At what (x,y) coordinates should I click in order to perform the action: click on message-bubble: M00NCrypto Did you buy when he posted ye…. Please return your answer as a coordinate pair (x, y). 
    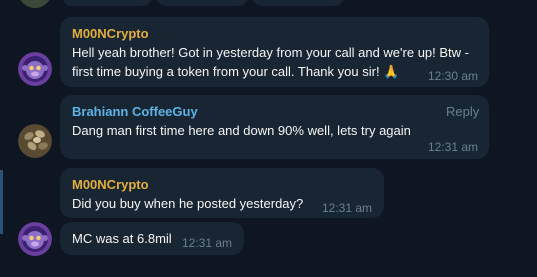
    Looking at the image, I should click on (222, 193).